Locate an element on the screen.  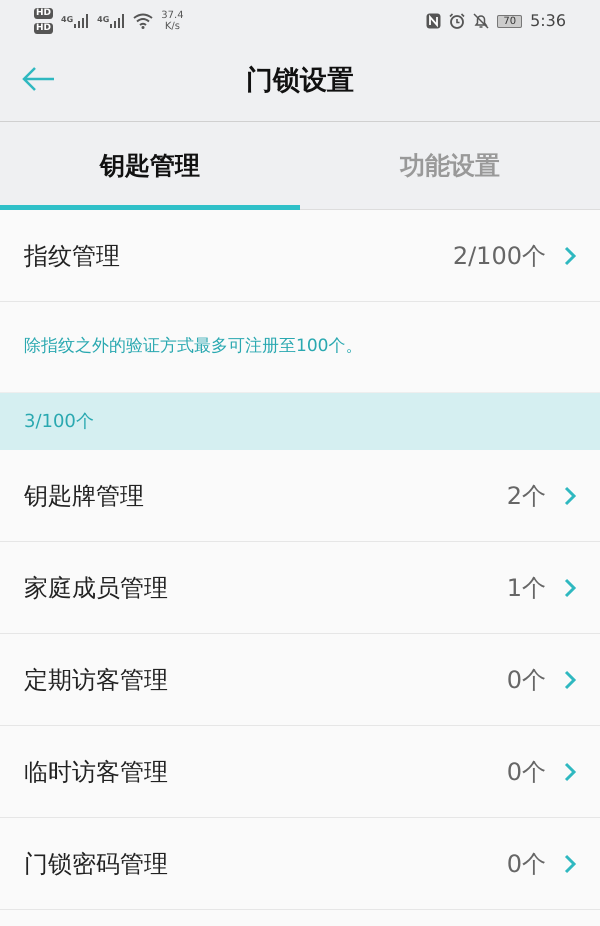
alarm-icon is located at coordinates (457, 21).